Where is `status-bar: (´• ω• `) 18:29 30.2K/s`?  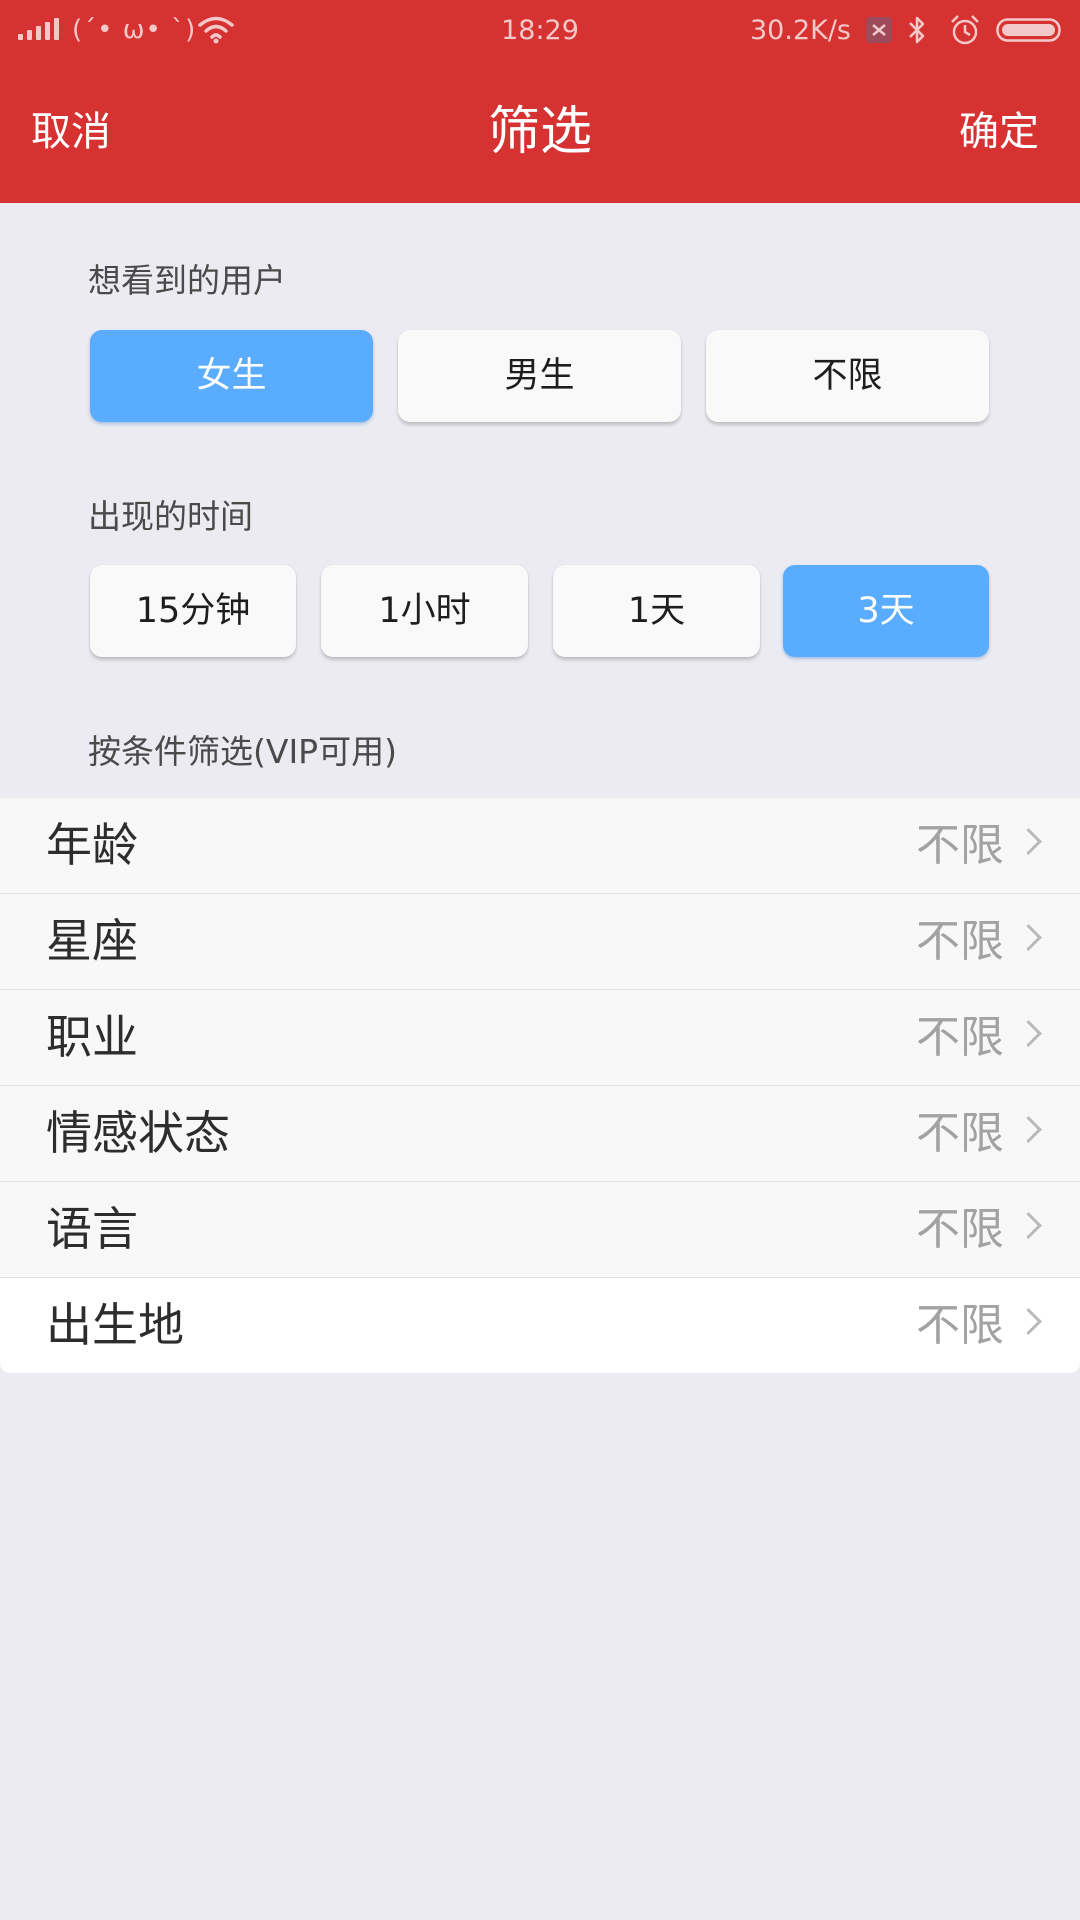 status-bar: (´• ω• `) 18:29 30.2K/s is located at coordinates (540, 30).